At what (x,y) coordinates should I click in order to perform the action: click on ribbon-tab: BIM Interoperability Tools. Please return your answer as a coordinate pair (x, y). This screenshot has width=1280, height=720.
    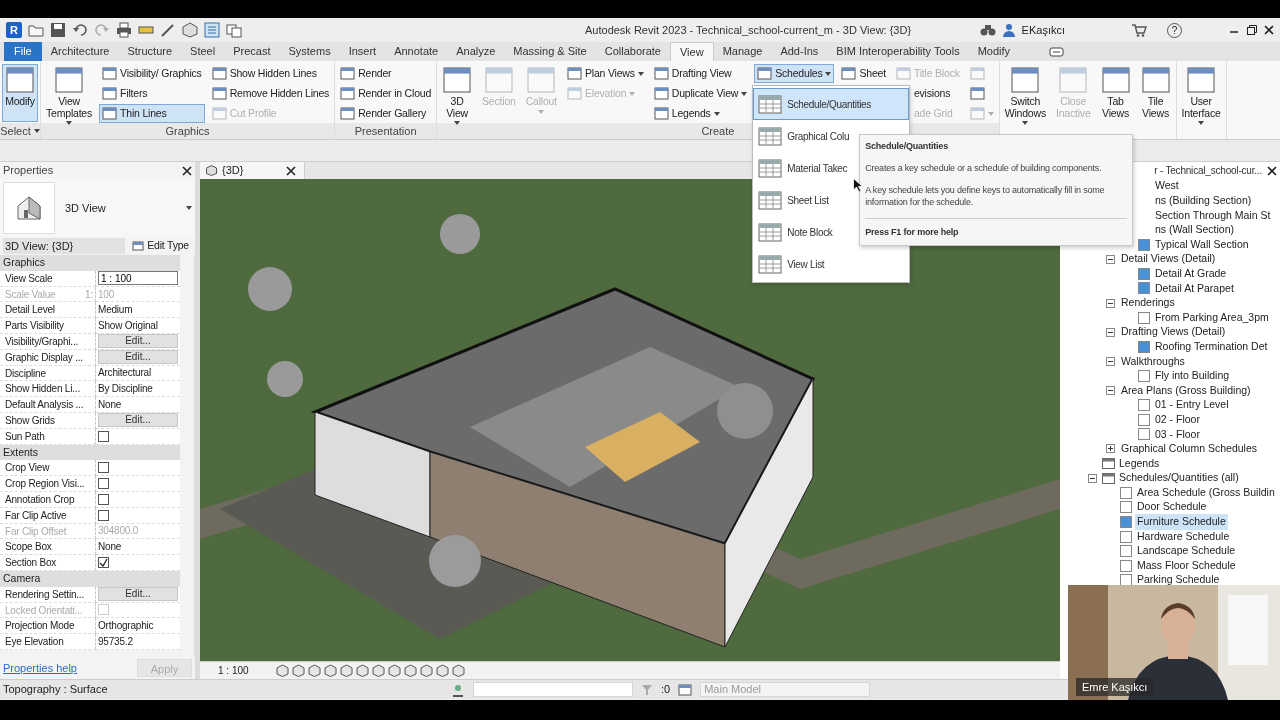
    Looking at the image, I should click on (898, 51).